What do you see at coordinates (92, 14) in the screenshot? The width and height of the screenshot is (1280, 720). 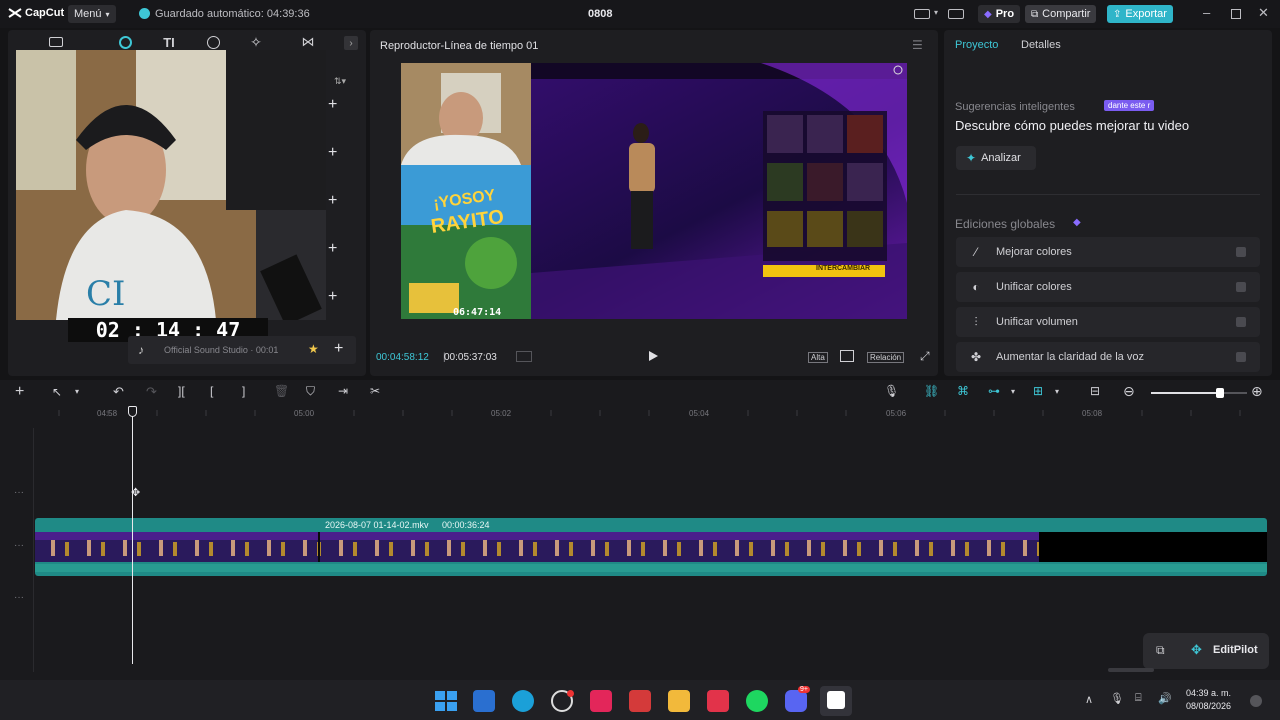 I see `menu-button: Menú ▾` at bounding box center [92, 14].